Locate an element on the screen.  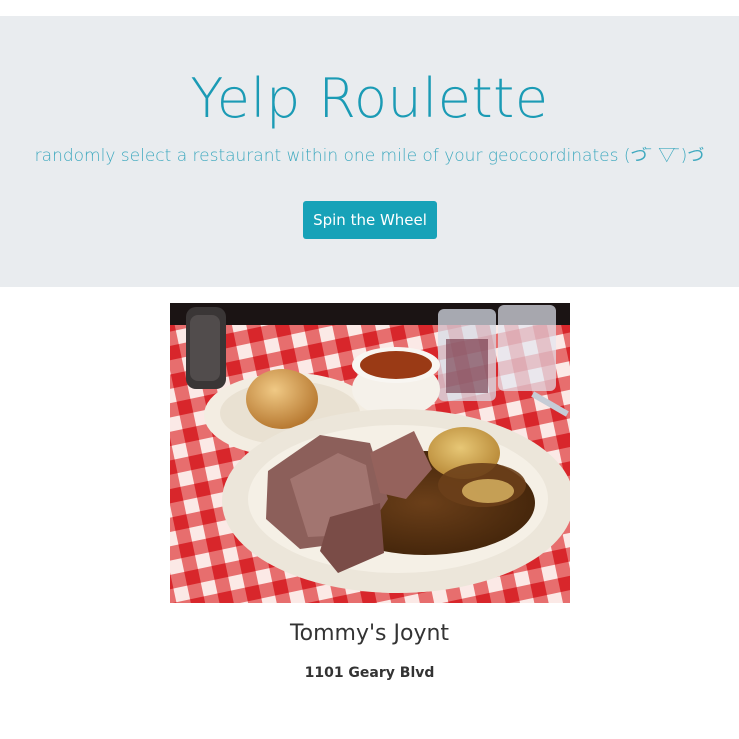
restaurant-address: 1101 Geary Blvd is located at coordinates (369, 673).